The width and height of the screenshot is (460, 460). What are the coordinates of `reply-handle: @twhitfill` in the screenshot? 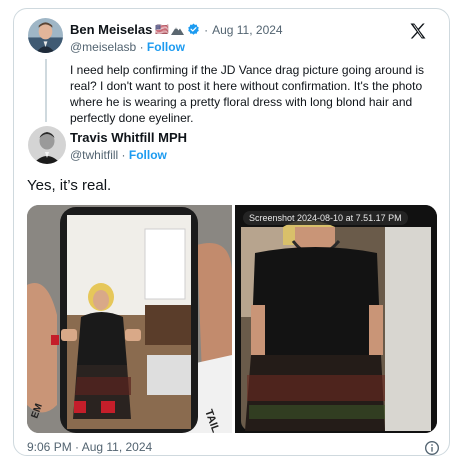 It's located at (94, 155).